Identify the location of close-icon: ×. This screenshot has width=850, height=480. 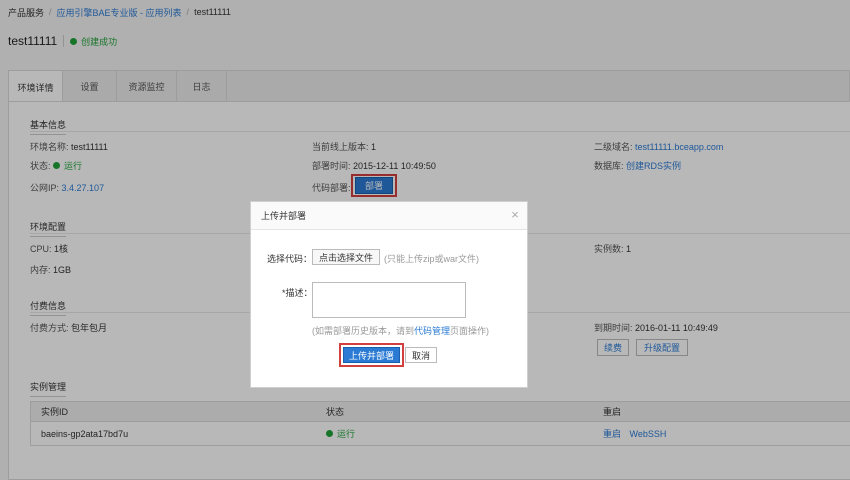
(515, 214).